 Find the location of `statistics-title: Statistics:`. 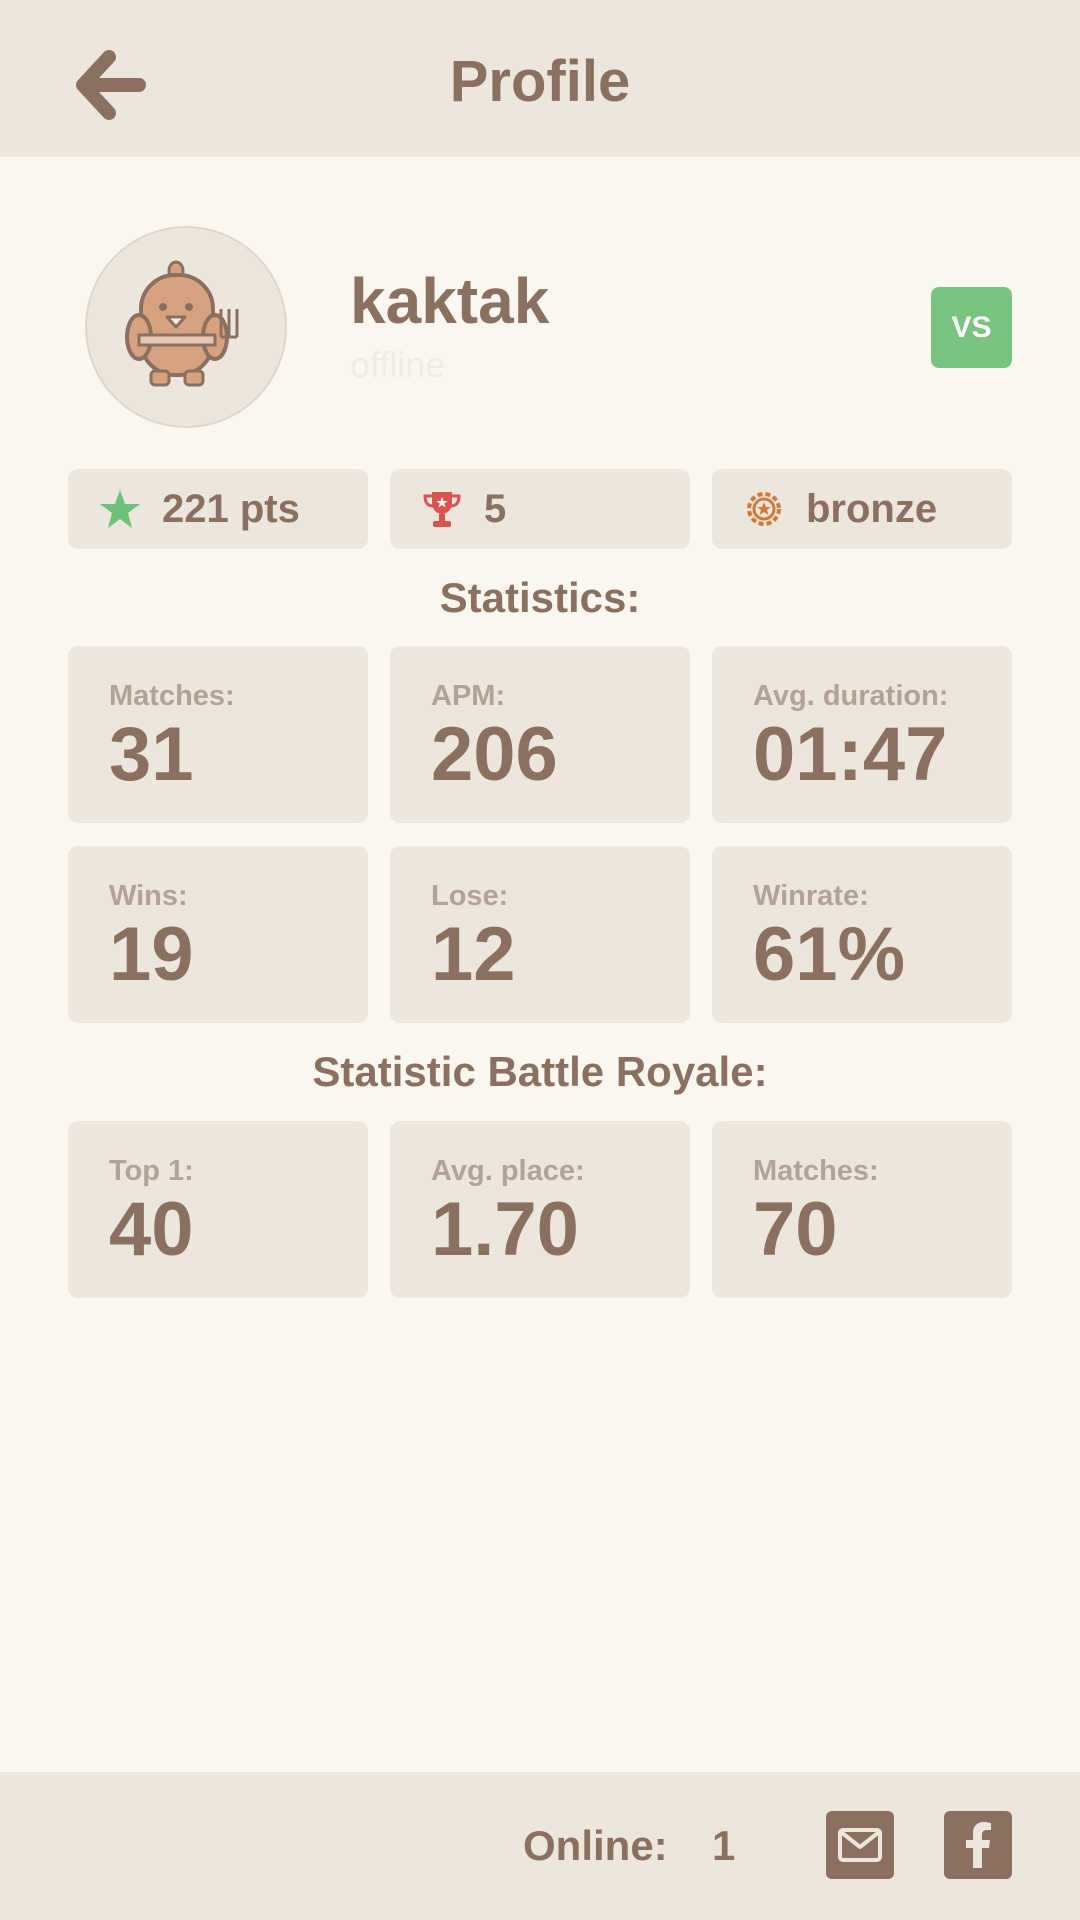

statistics-title: Statistics: is located at coordinates (540, 597).